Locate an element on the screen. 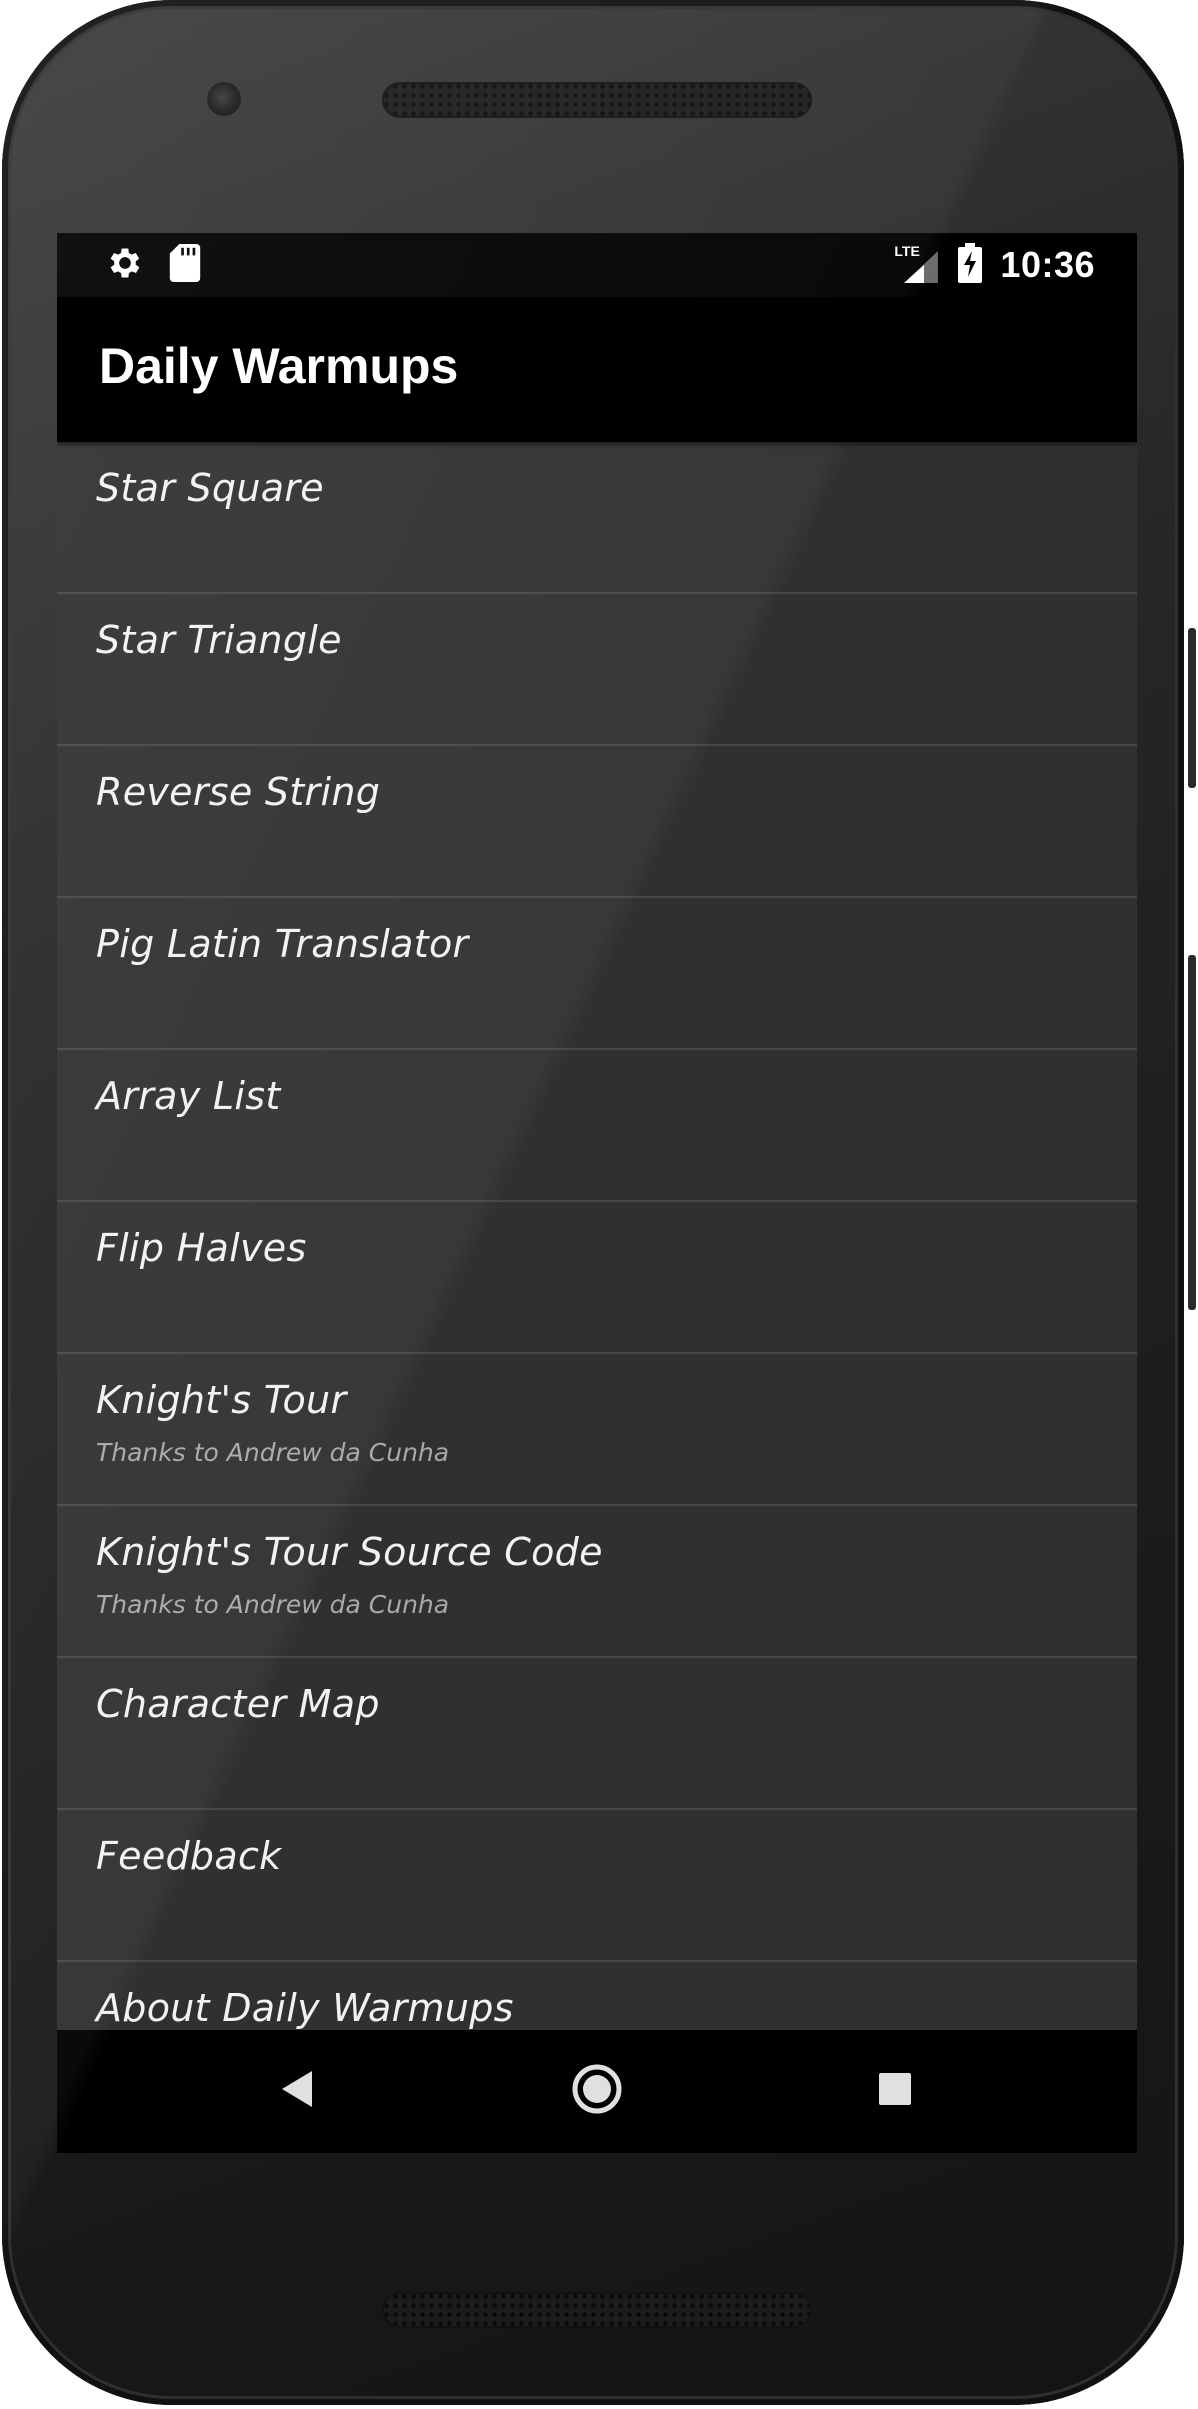 The image size is (1198, 2409). list-item-feedback: Feedback is located at coordinates (597, 1886).